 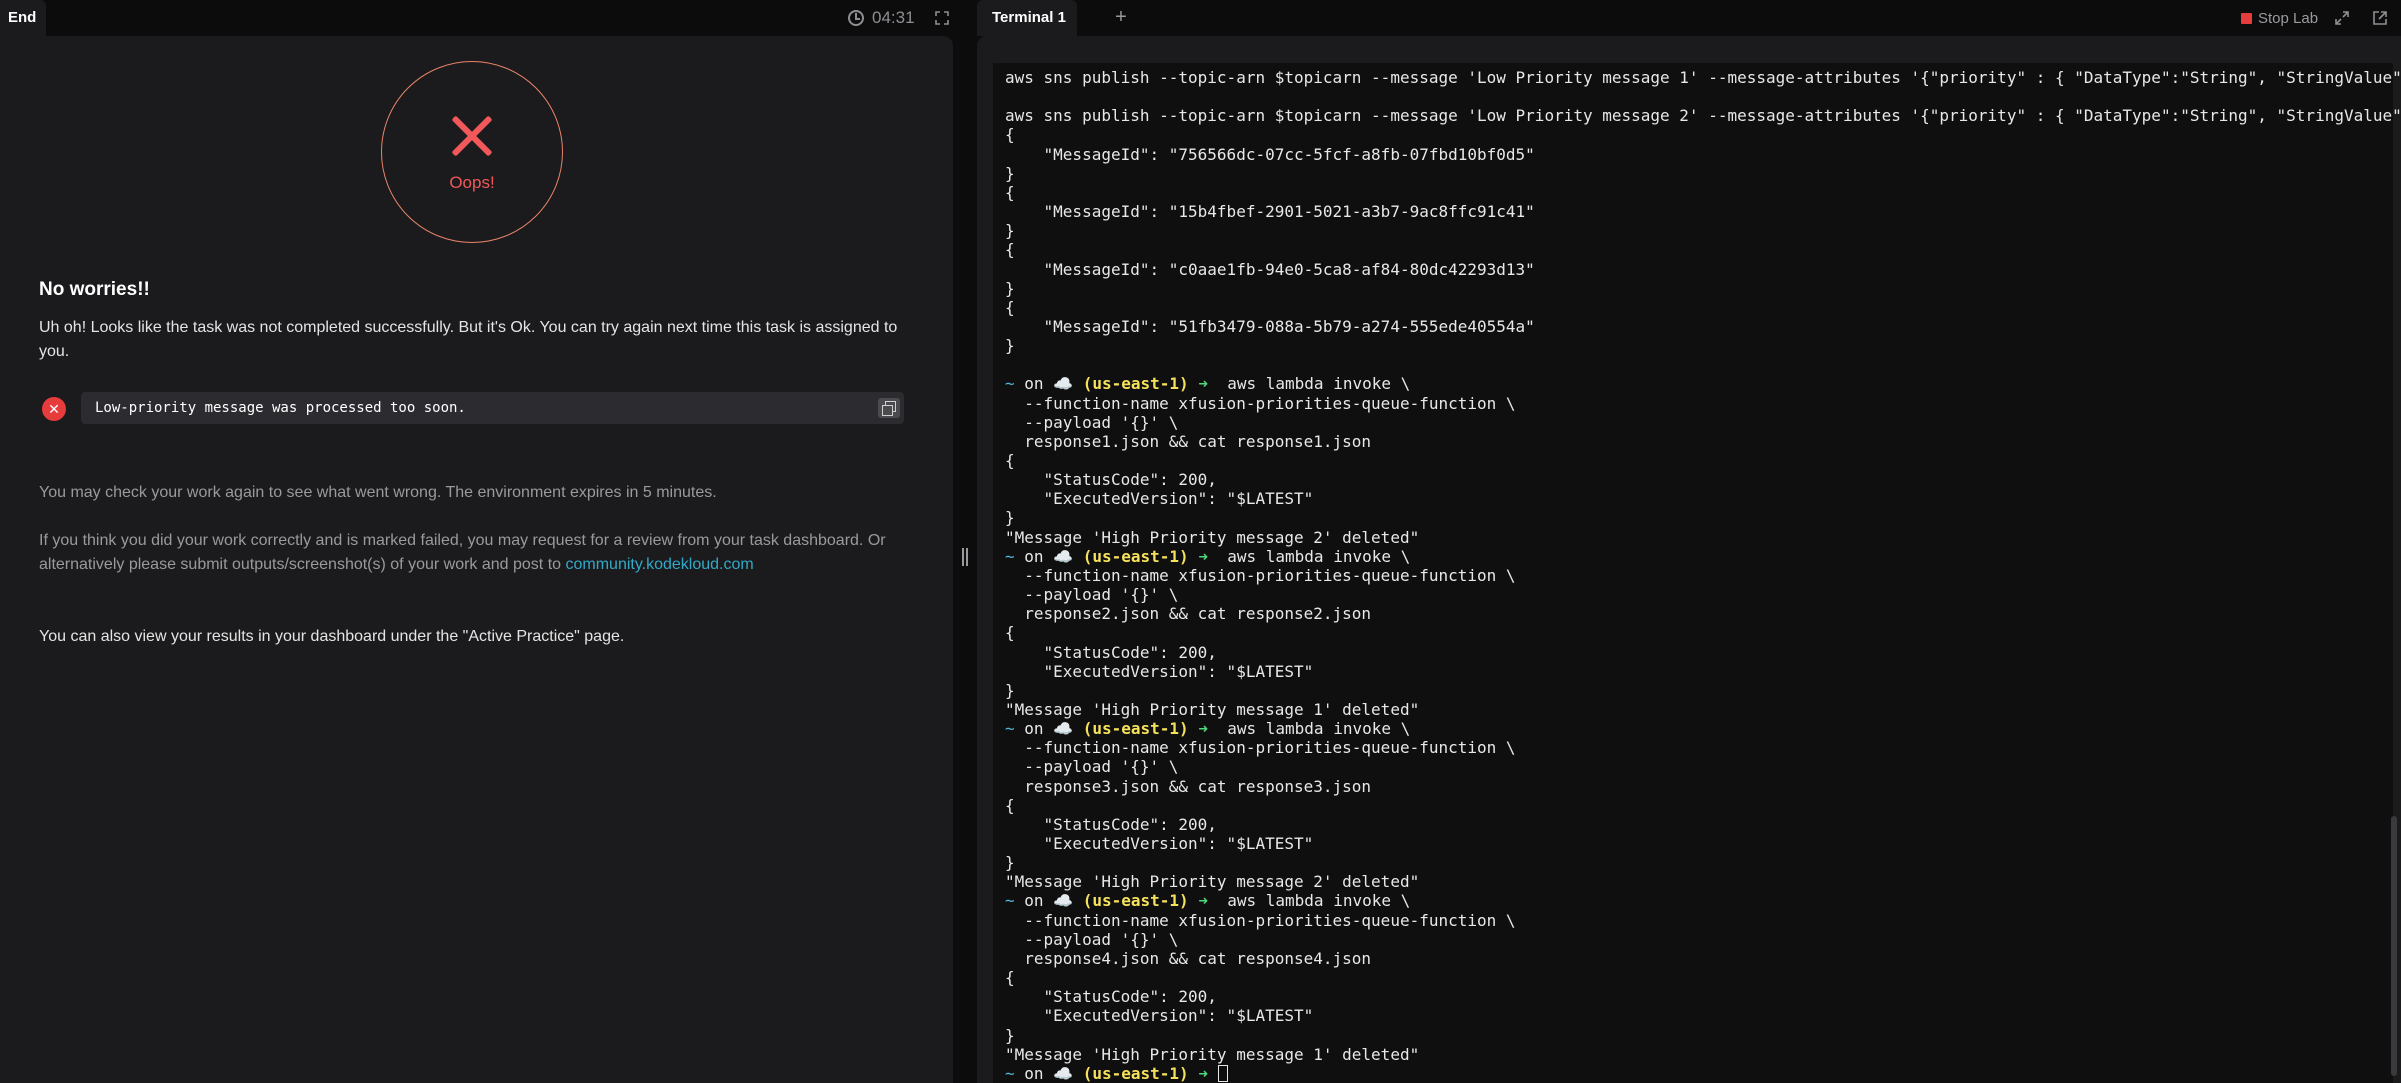 I want to click on community-link: community.kodekloud.com, so click(x=659, y=564).